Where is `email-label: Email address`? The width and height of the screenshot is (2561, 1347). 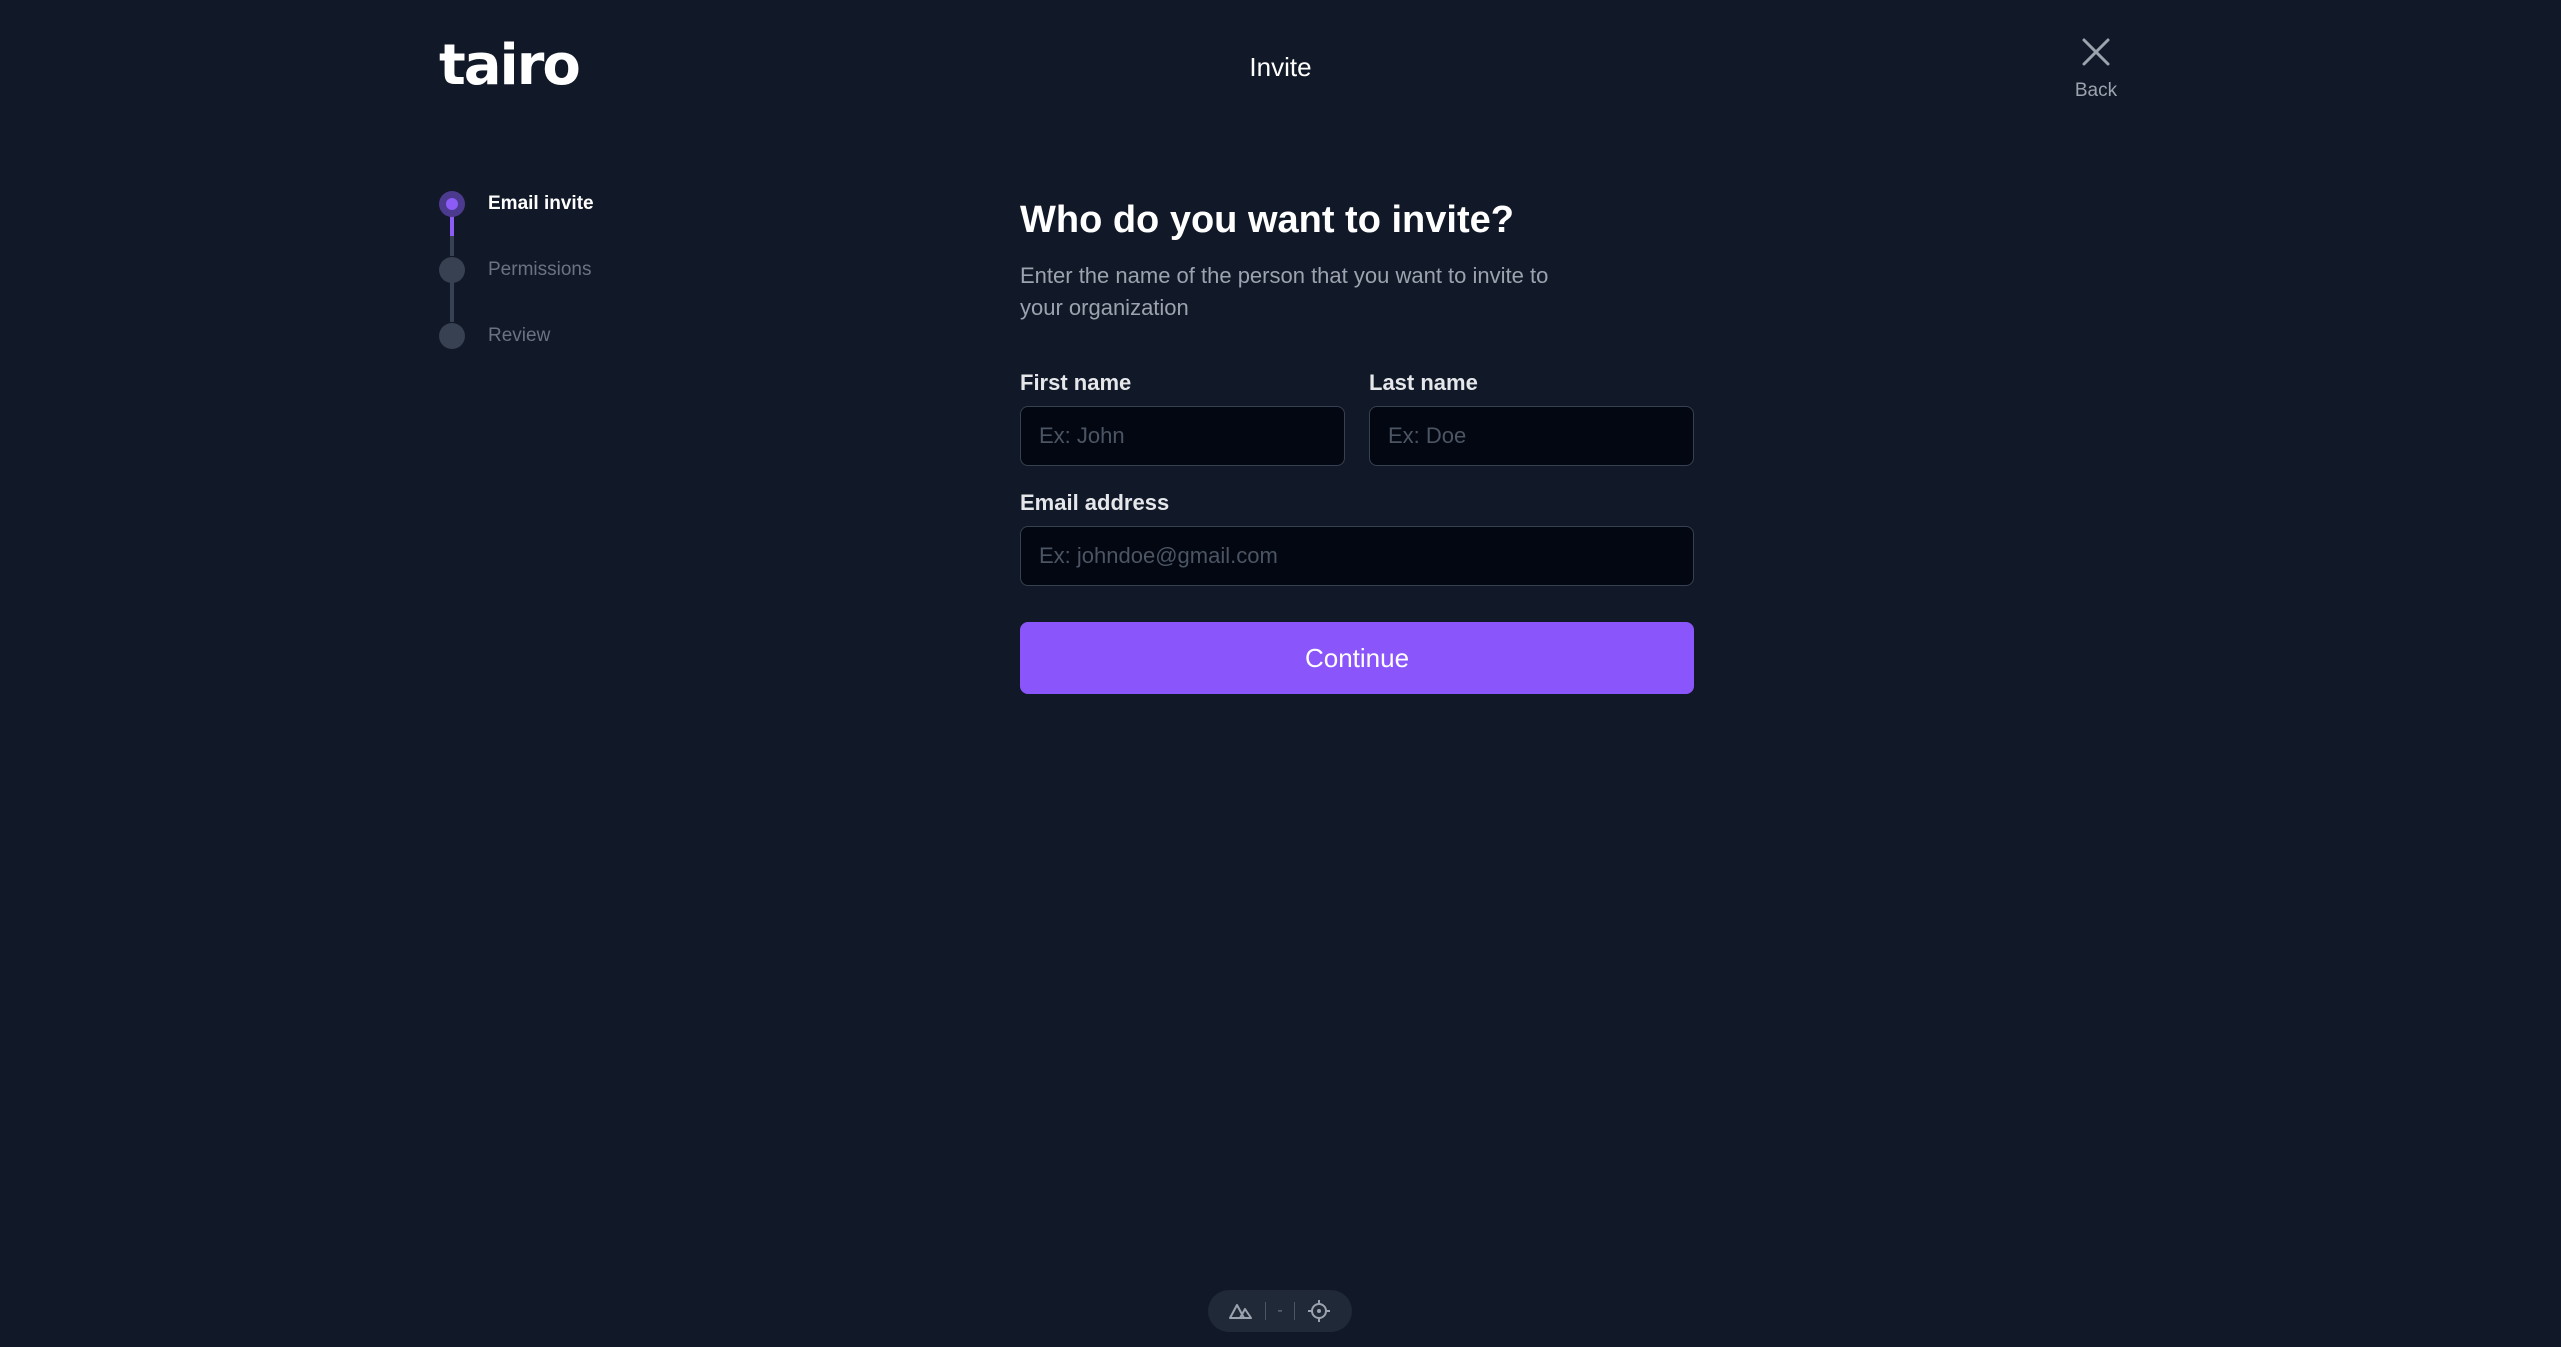
email-label: Email address is located at coordinates (1095, 502).